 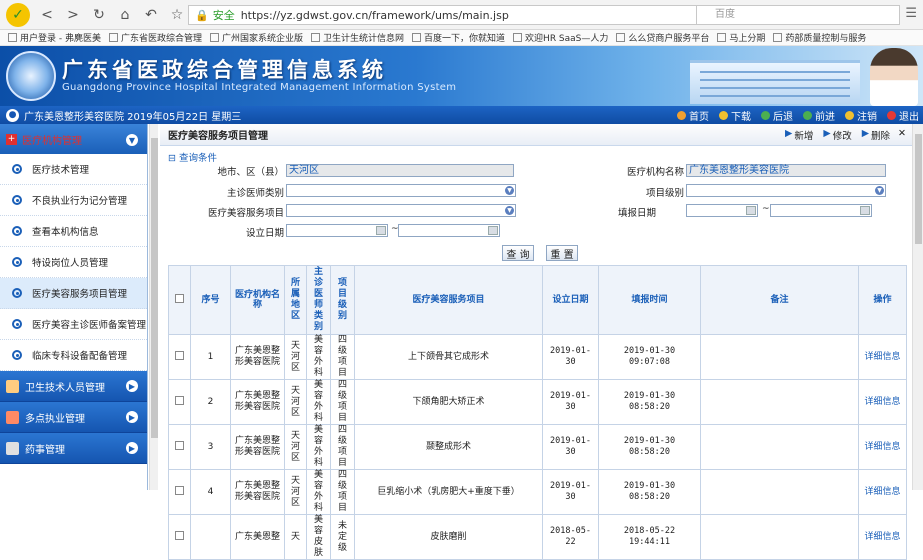 What do you see at coordinates (401, 210) in the screenshot?
I see `service-select: ▼` at bounding box center [401, 210].